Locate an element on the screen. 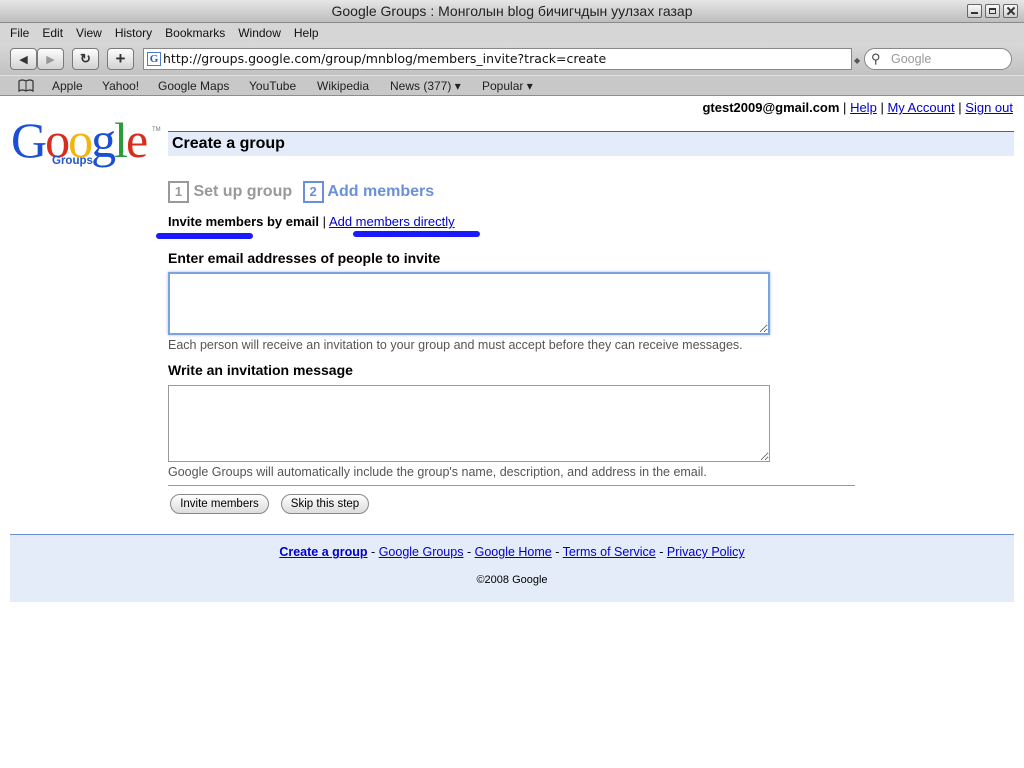 This screenshot has width=1024, height=768. bookmark-popular: Popular ▾ is located at coordinates (507, 86).